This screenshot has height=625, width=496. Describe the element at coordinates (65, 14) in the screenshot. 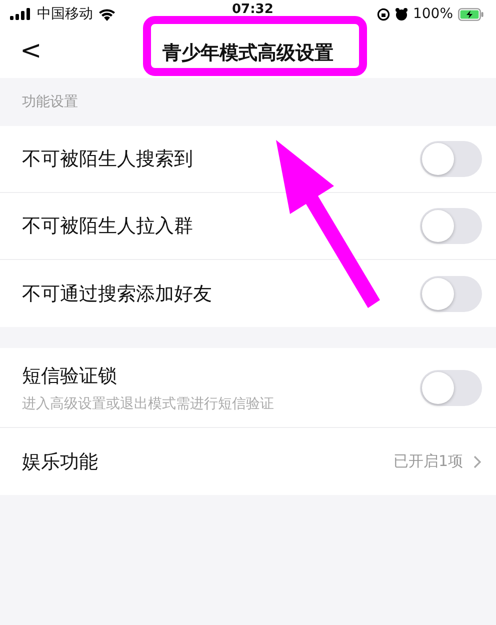

I see `carrier-name: 中国移动` at that location.